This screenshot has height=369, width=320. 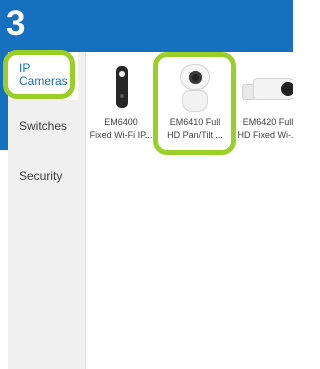 I want to click on highlight-ring-product, so click(x=194, y=103).